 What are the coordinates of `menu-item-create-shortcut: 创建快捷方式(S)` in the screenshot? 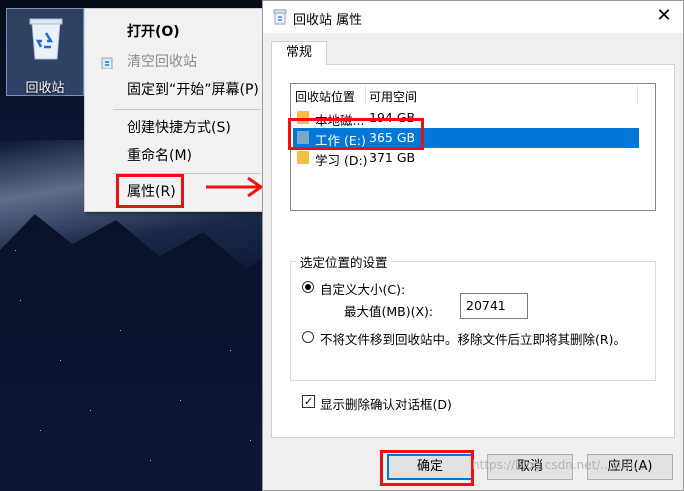 It's located at (175, 128).